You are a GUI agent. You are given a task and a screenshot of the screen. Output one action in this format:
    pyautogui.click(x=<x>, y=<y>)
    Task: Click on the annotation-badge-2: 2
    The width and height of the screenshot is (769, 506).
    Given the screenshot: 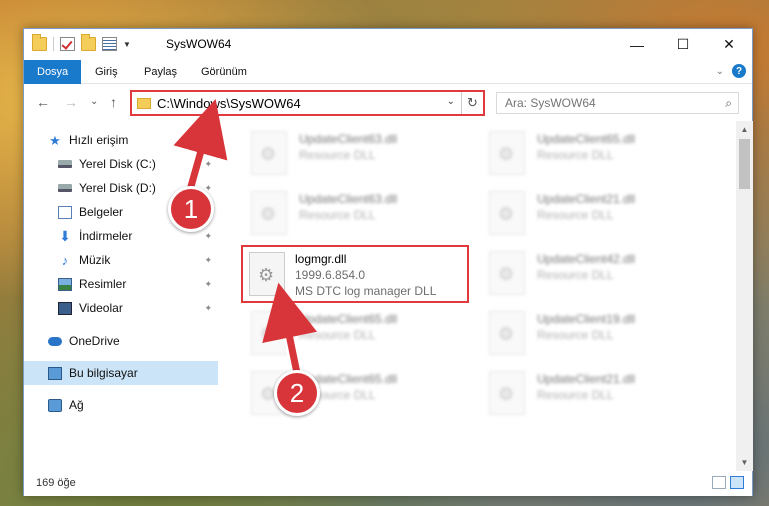 What is the action you would take?
    pyautogui.click(x=297, y=393)
    